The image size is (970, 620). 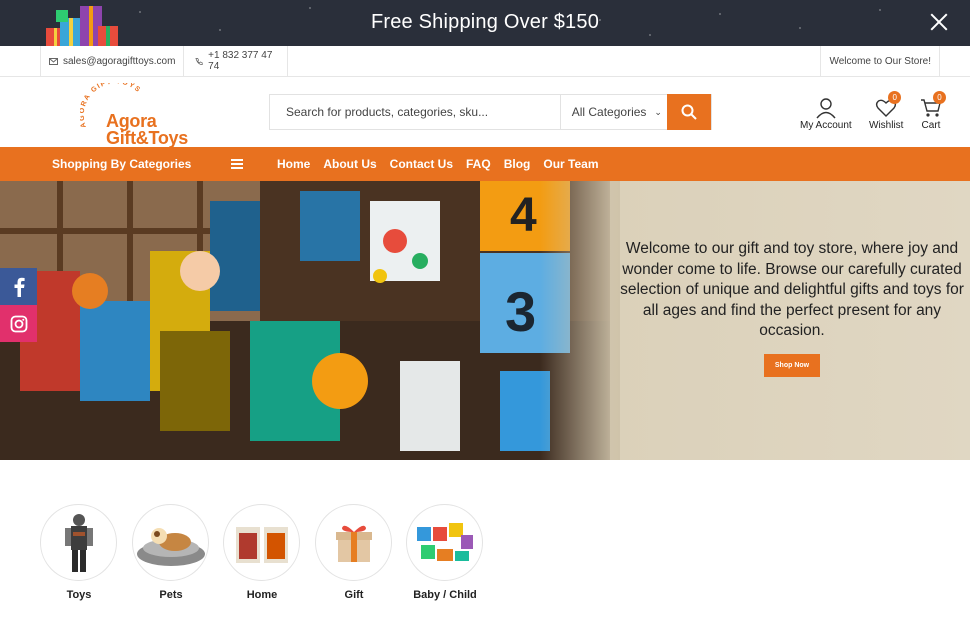 What do you see at coordinates (349, 164) in the screenshot?
I see `nav-link-about-us: About Us` at bounding box center [349, 164].